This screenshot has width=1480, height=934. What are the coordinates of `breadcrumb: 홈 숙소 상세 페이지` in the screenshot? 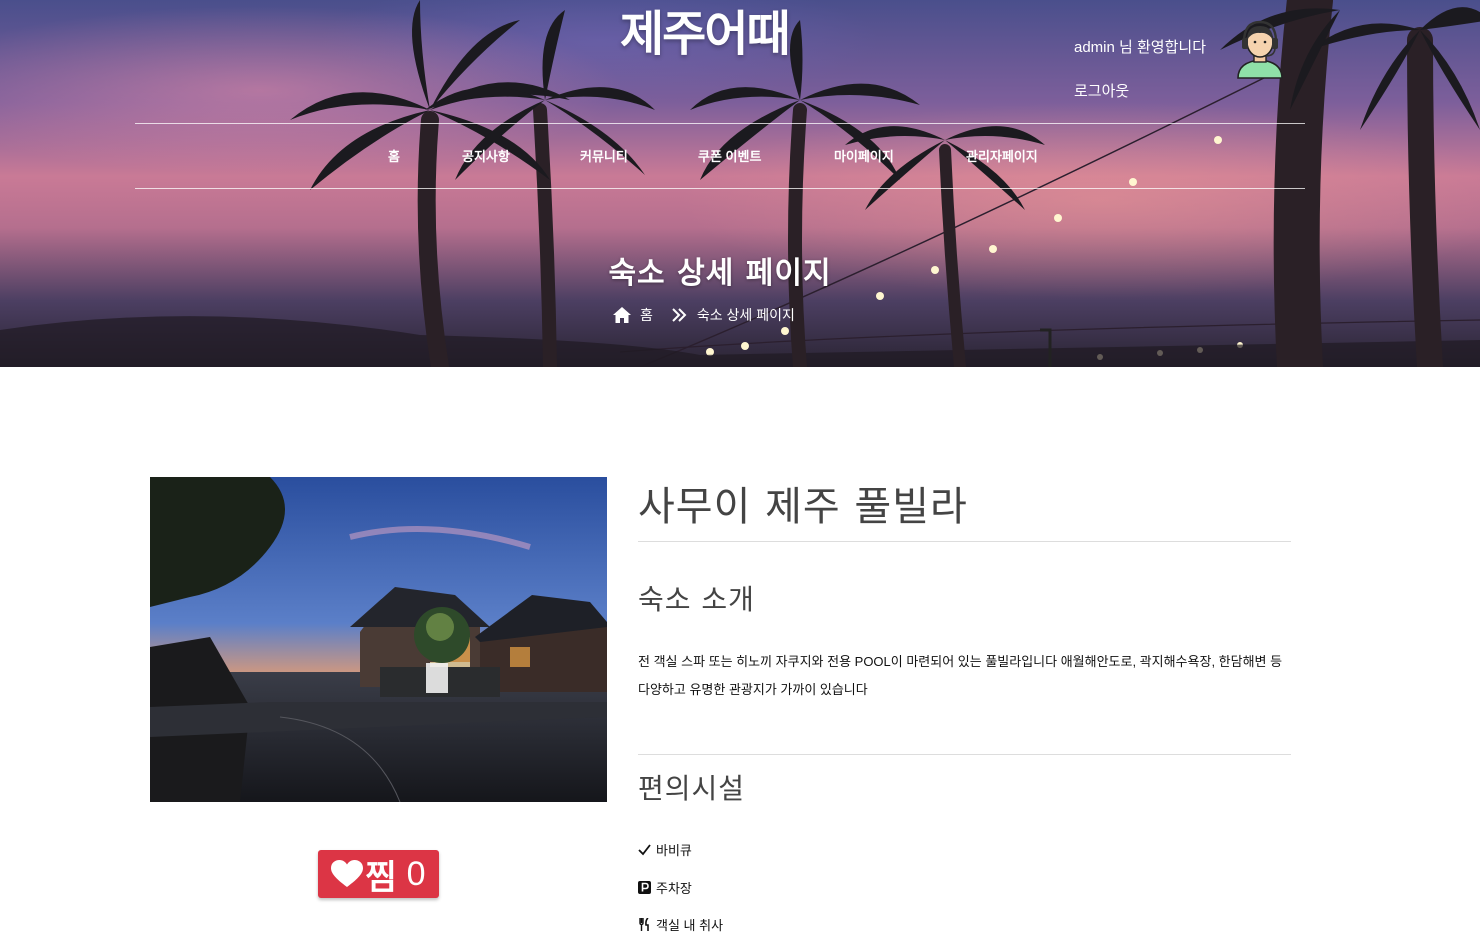 It's located at (703, 315).